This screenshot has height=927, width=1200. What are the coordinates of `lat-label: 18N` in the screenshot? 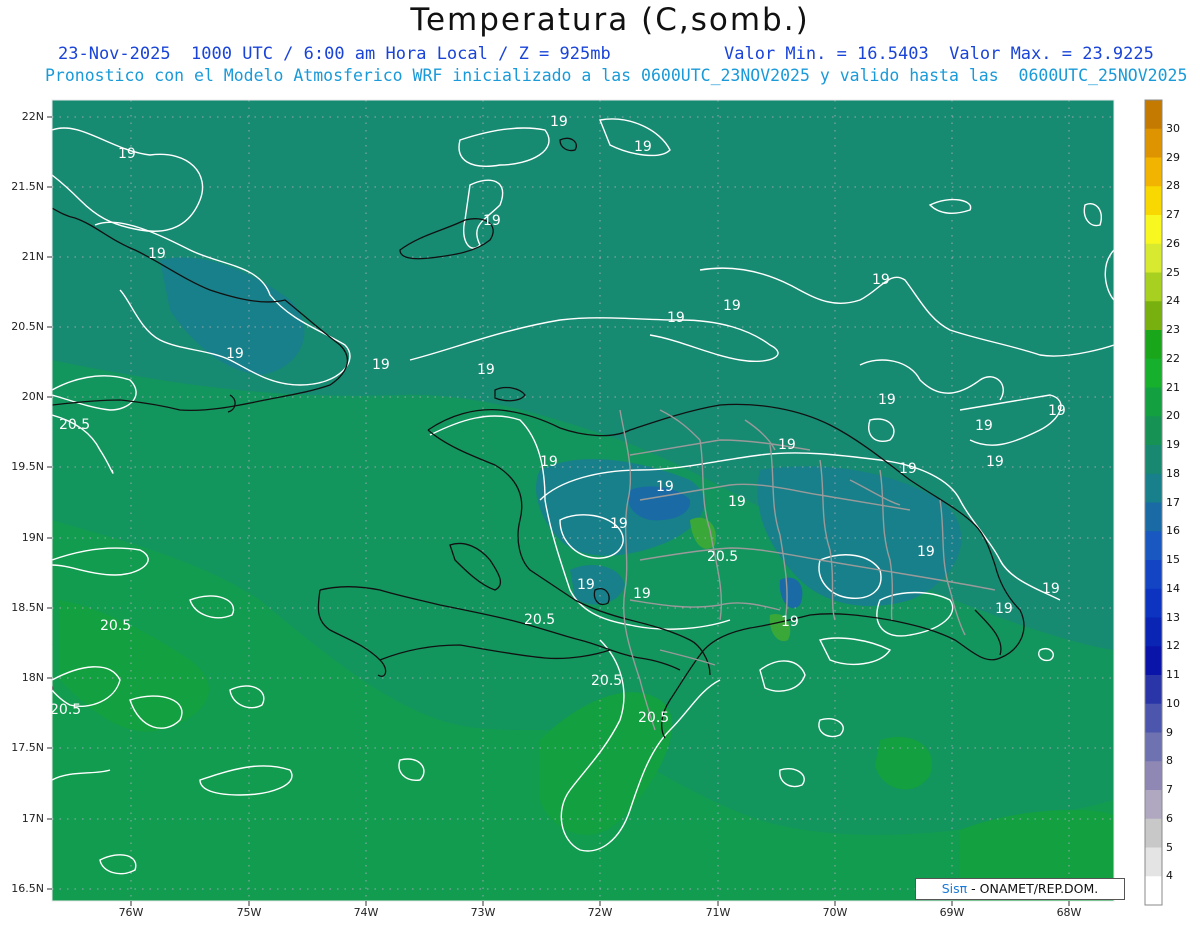 It's located at (32, 677).